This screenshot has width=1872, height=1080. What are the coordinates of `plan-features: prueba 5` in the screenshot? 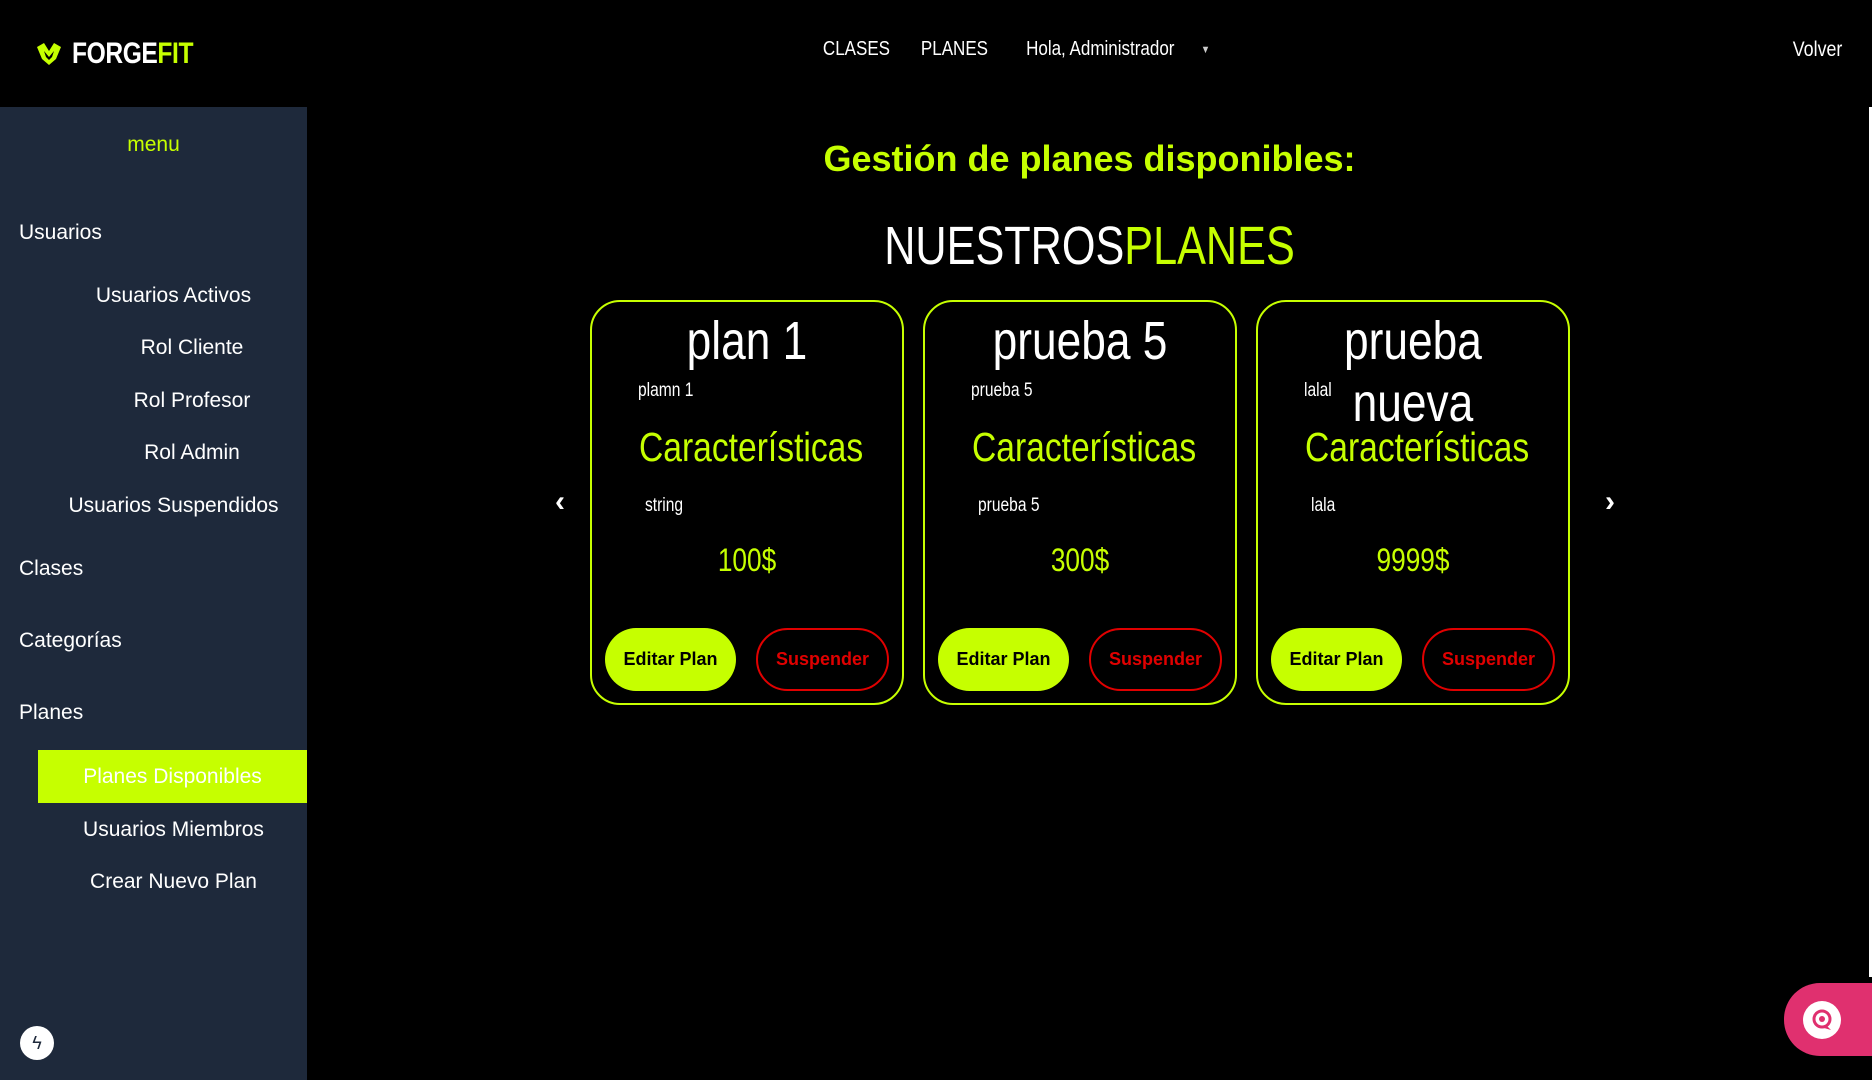 It's located at (1009, 505).